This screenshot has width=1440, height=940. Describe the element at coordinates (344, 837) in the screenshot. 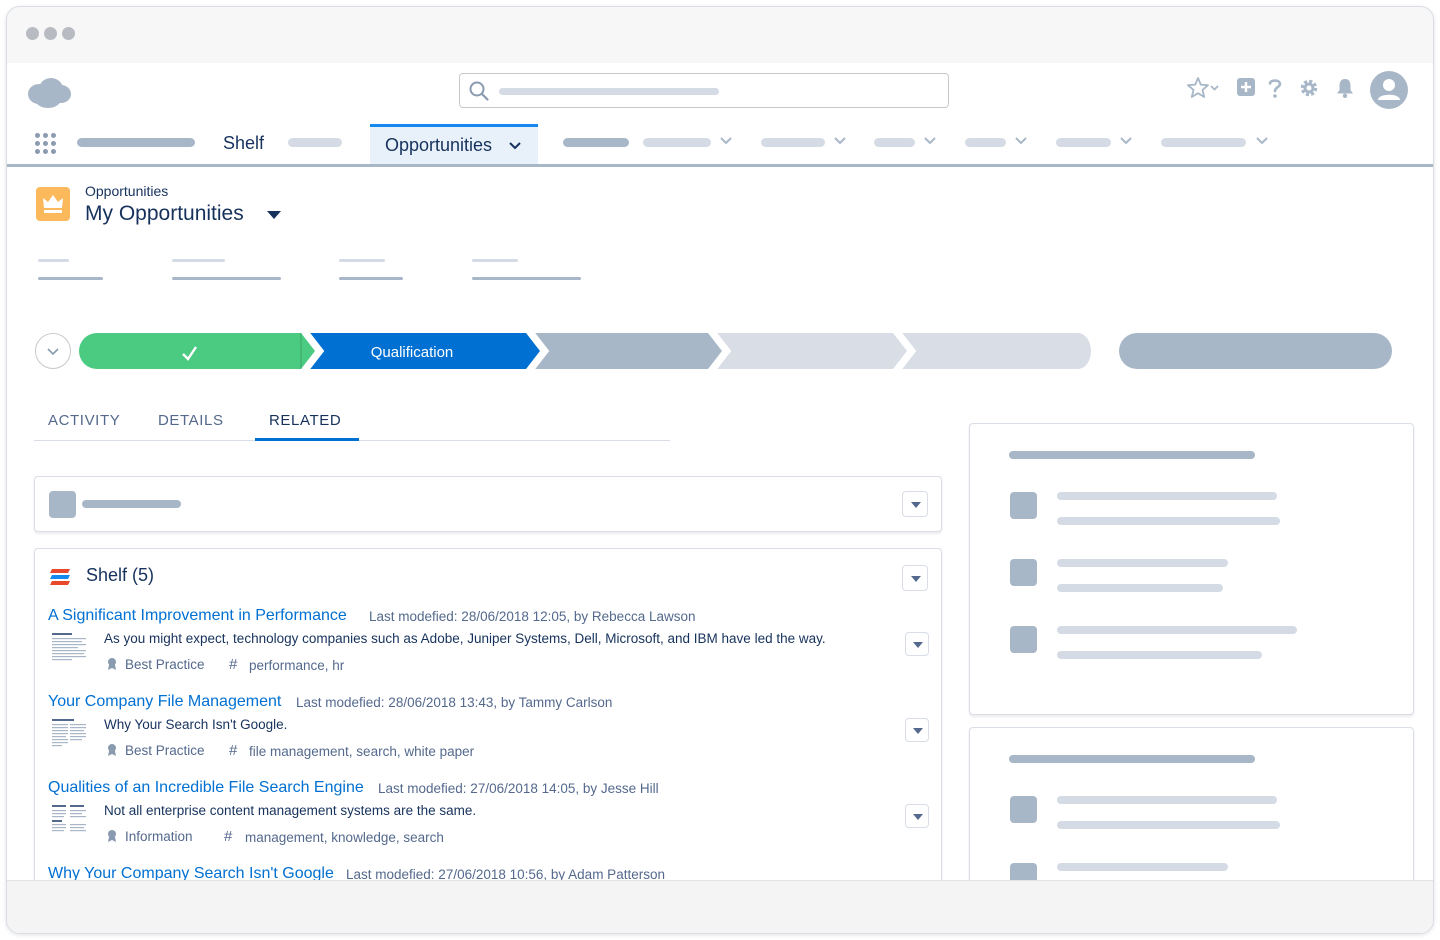

I see `shelf-item-tags: management, knowledge, search` at that location.